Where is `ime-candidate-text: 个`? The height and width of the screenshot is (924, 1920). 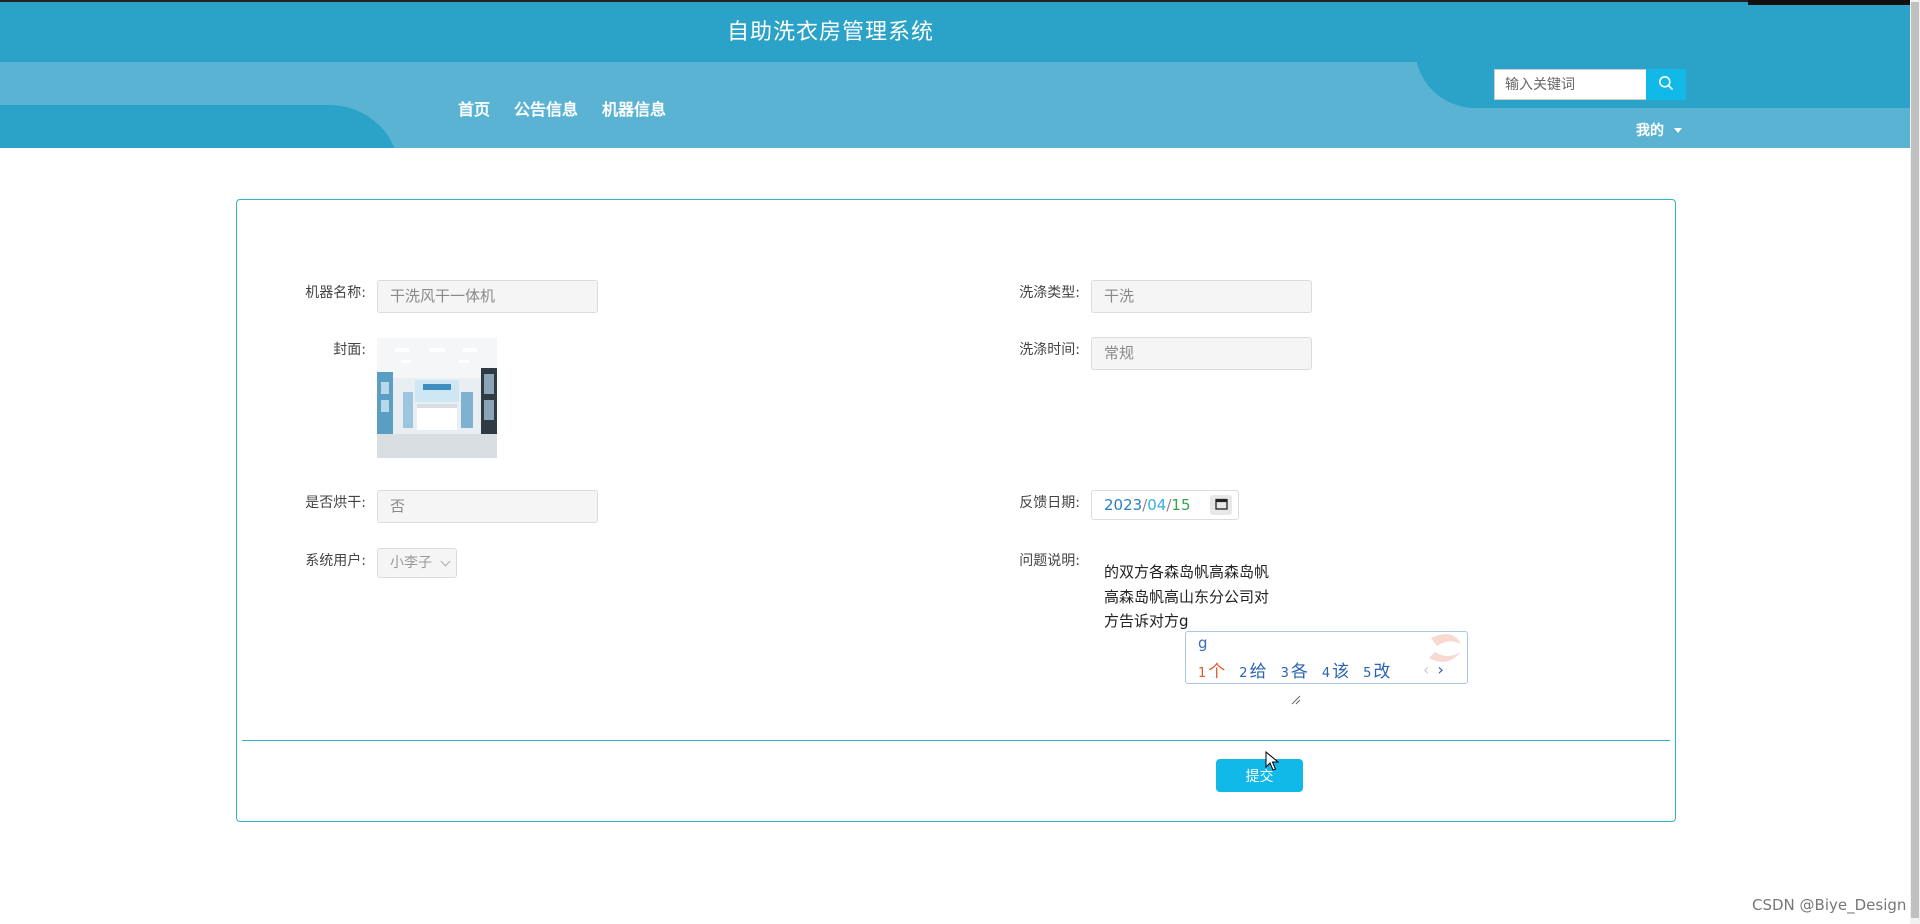 ime-candidate-text: 个 is located at coordinates (1217, 672).